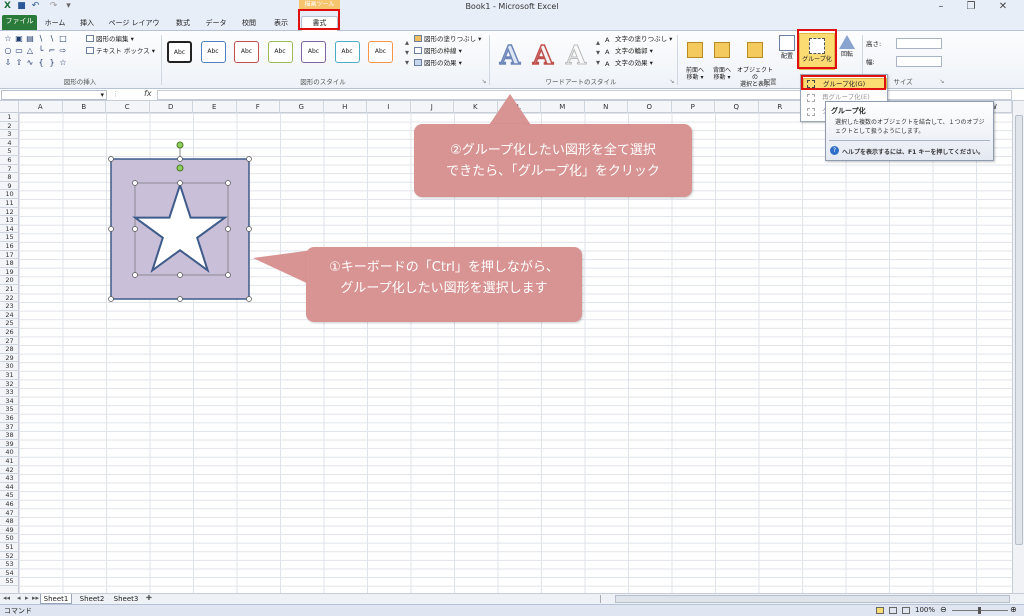 The image size is (1024, 616). I want to click on shape-style-4: Abc, so click(280, 52).